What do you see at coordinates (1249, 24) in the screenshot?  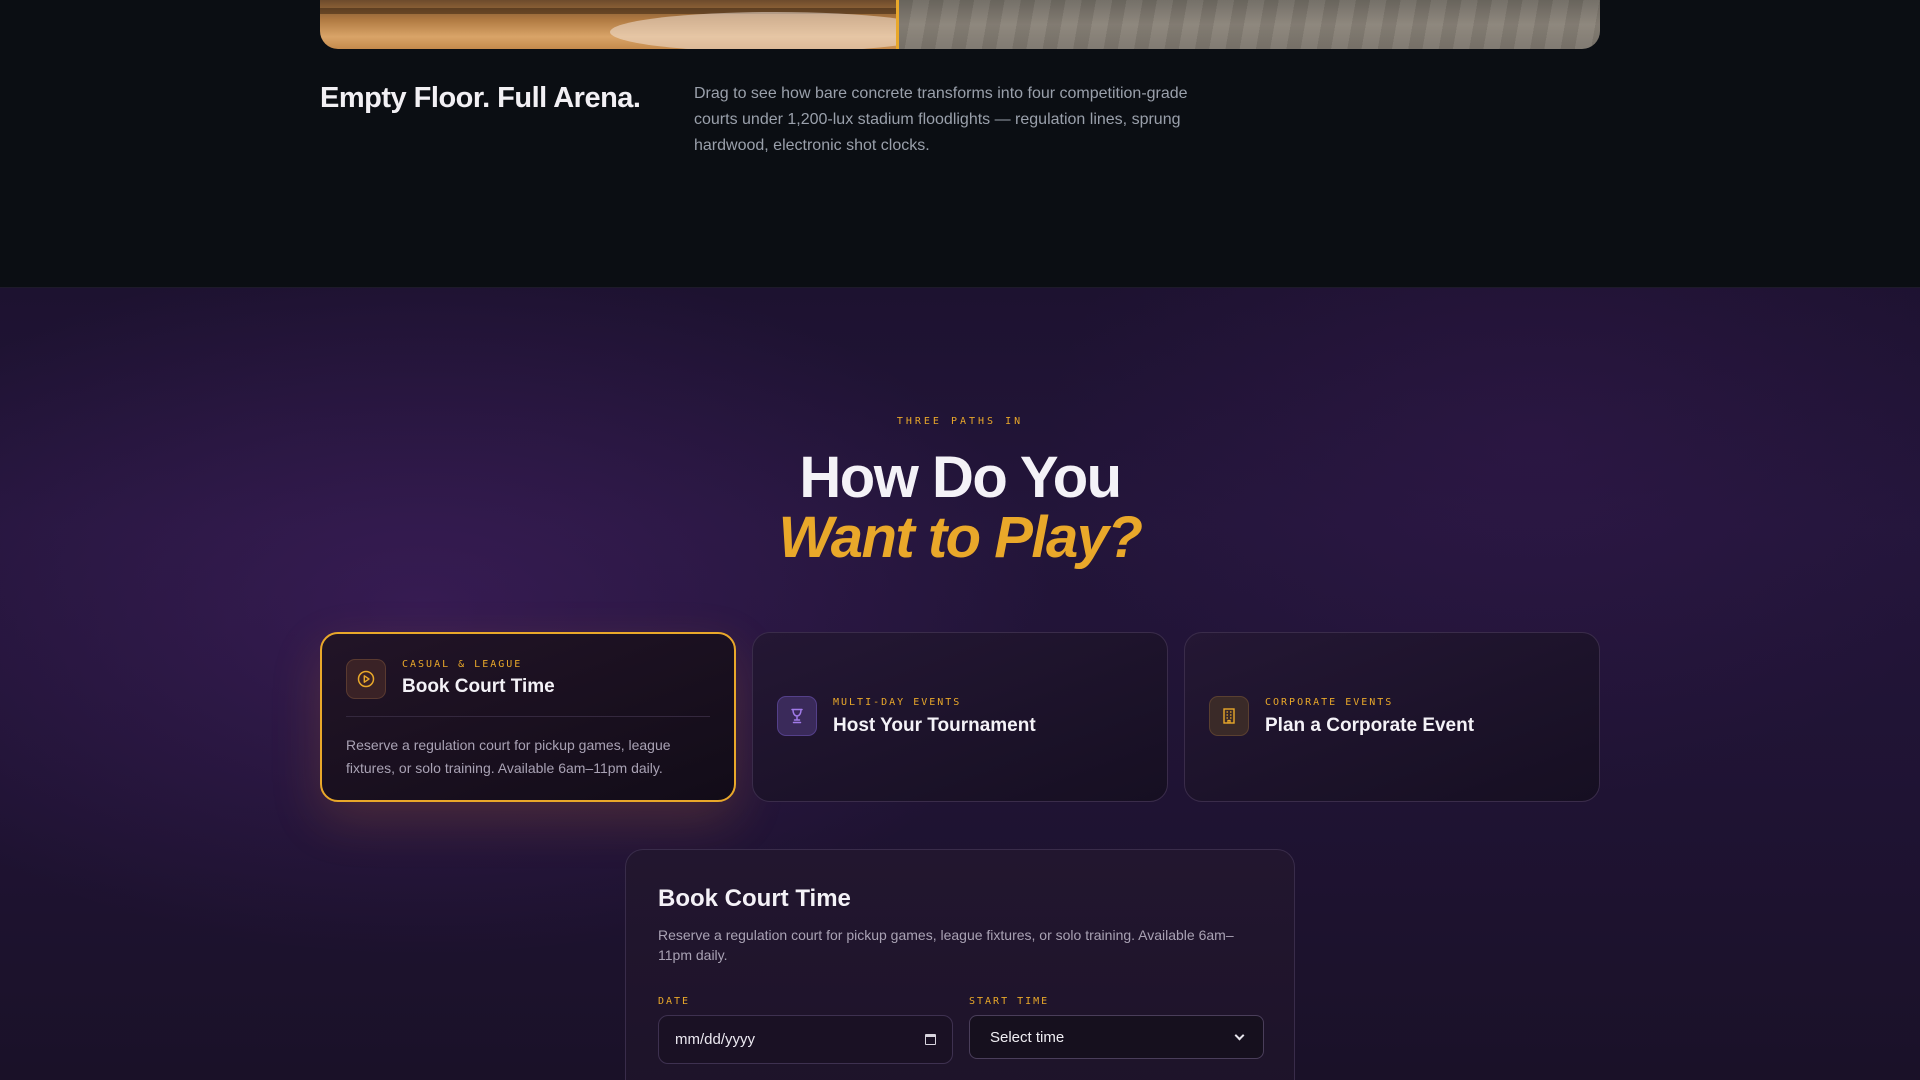 I see `before-image-concrete` at bounding box center [1249, 24].